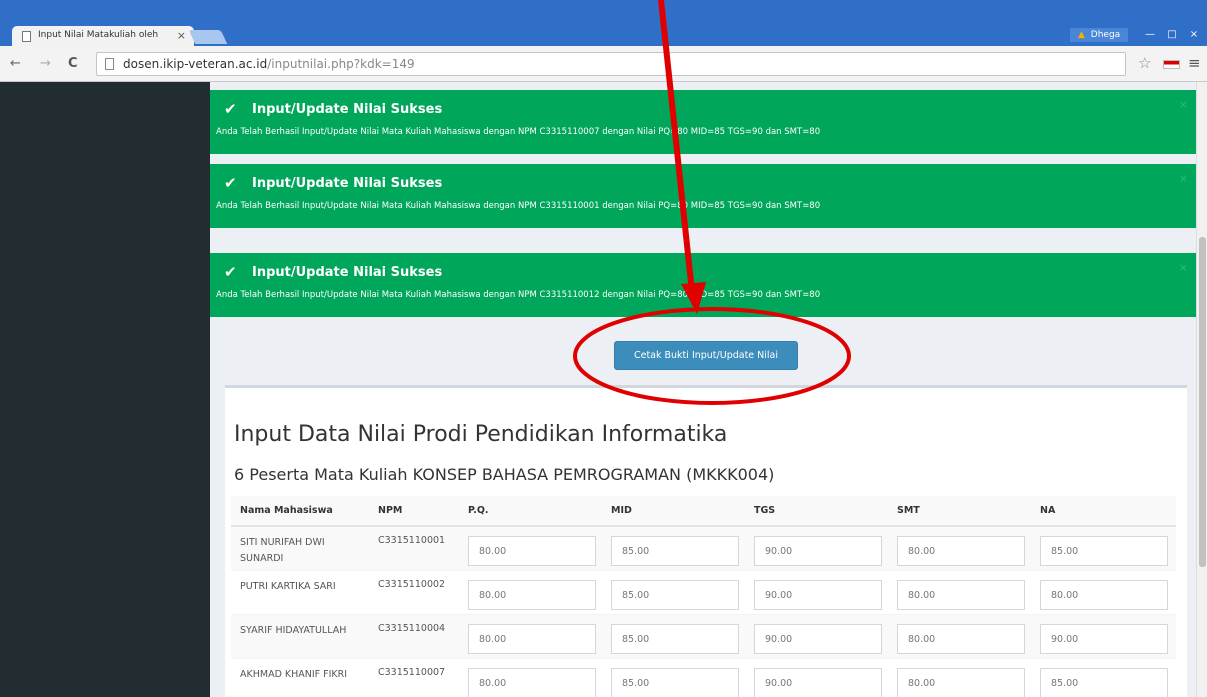 The image size is (1207, 697). What do you see at coordinates (414, 511) in the screenshot?
I see `column-header: NPM` at bounding box center [414, 511].